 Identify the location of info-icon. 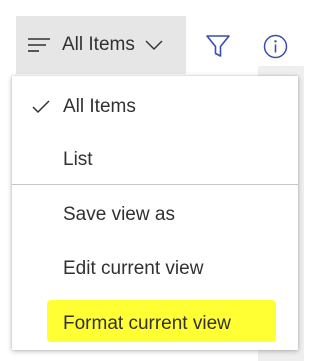
(275, 46).